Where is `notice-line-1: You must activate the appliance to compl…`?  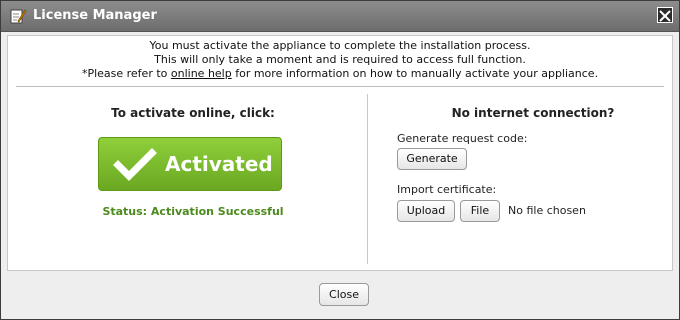
notice-line-1: You must activate the appliance to compl… is located at coordinates (340, 45).